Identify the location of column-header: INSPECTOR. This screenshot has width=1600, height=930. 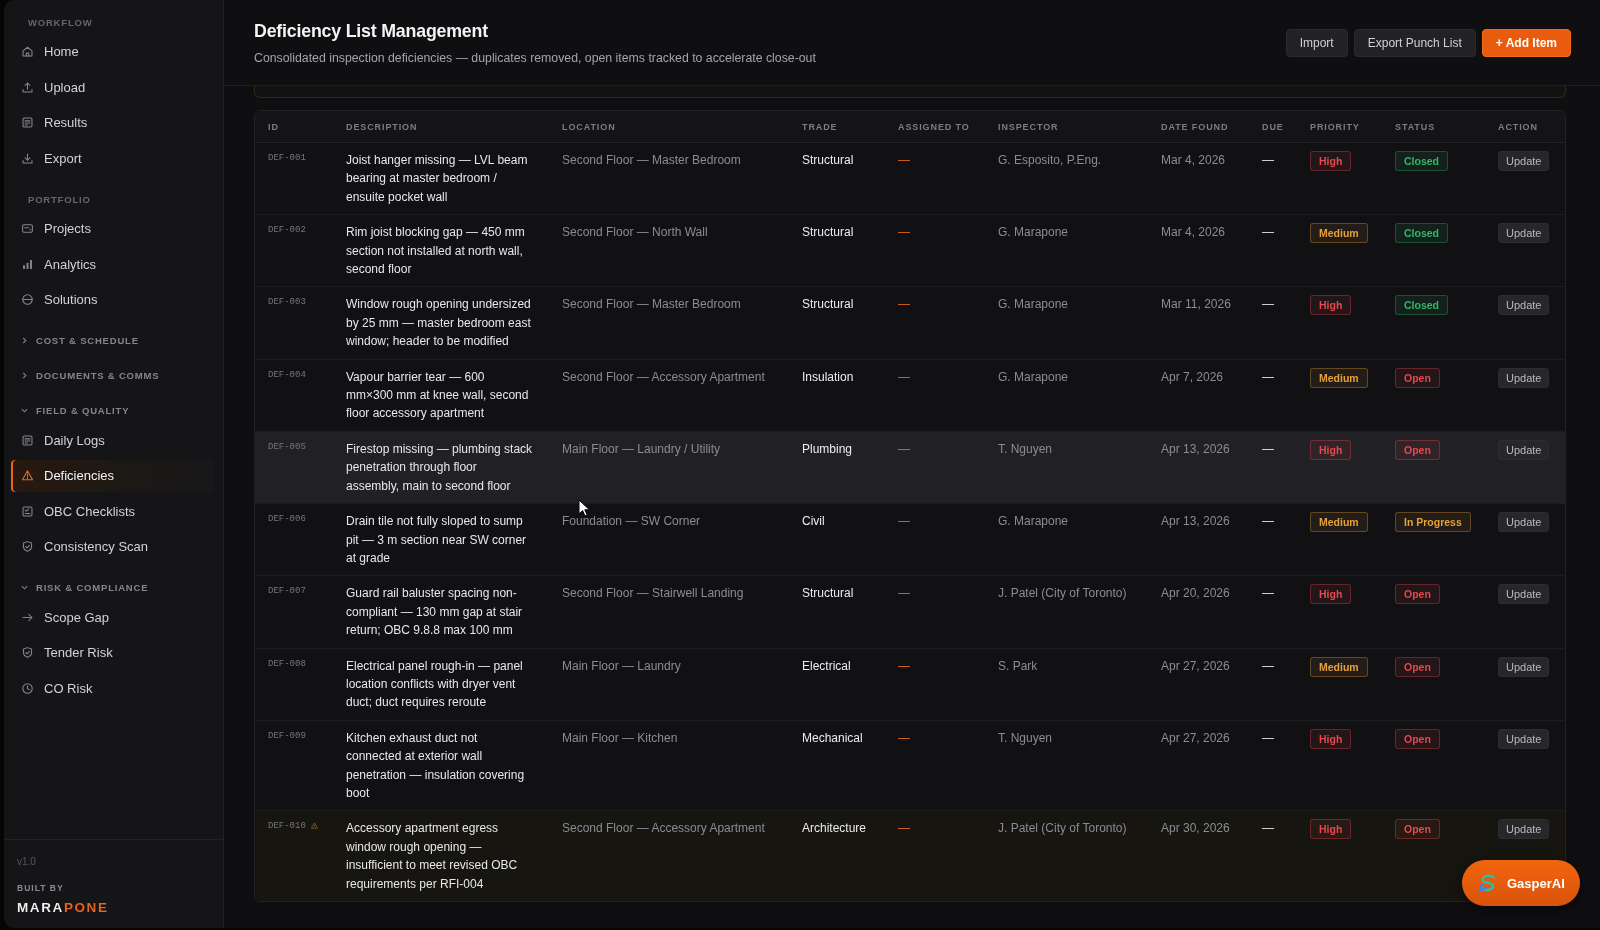
(1028, 126).